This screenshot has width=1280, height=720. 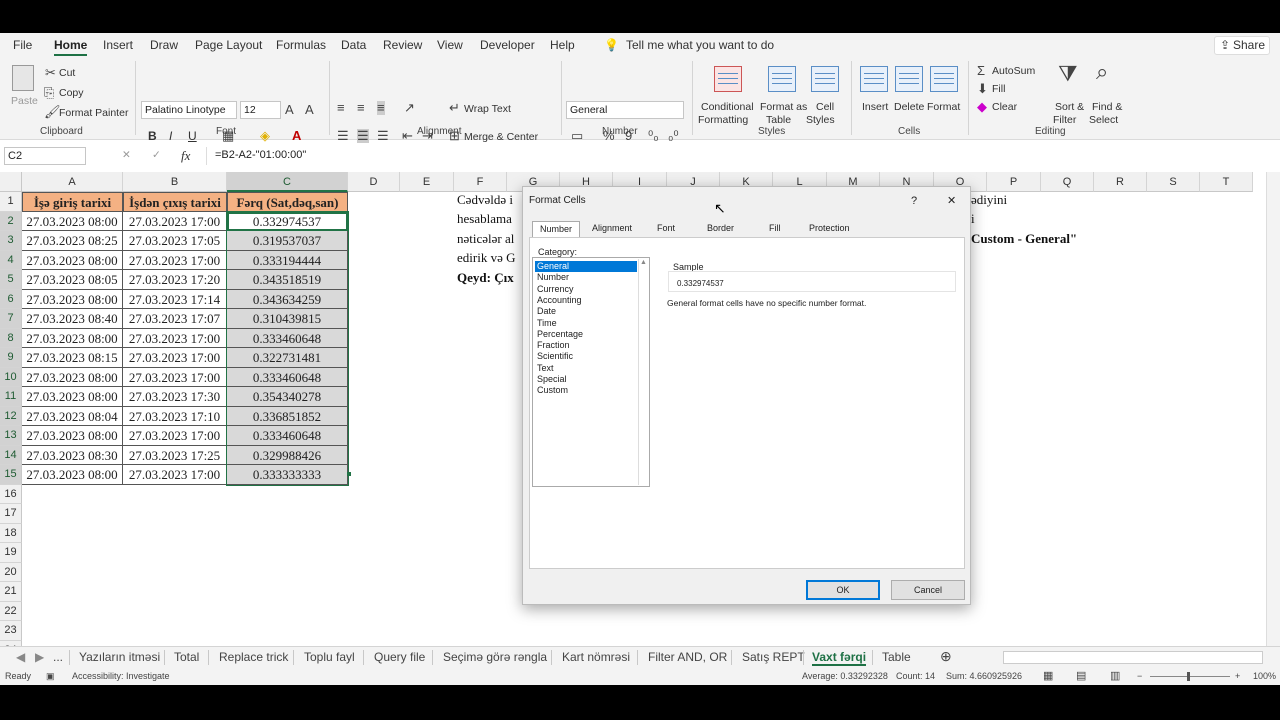 What do you see at coordinates (11, 280) in the screenshot?
I see `row-header: 5` at bounding box center [11, 280].